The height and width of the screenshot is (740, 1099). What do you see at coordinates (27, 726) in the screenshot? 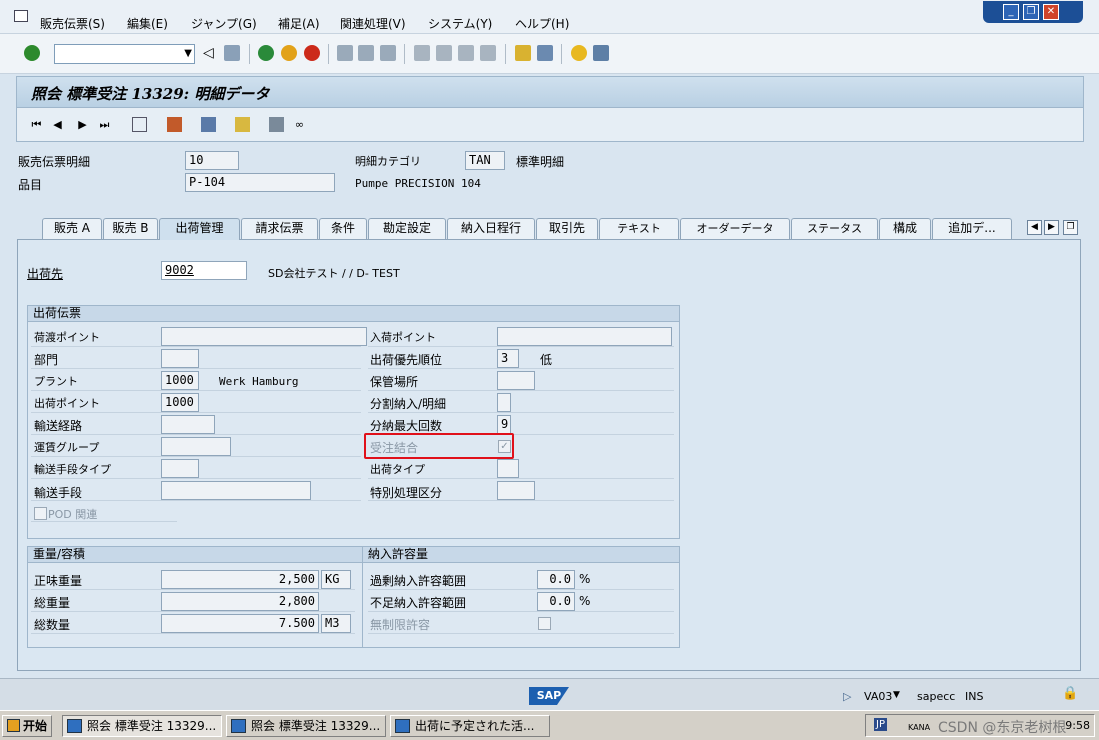
I see `start-button: 开始` at bounding box center [27, 726].